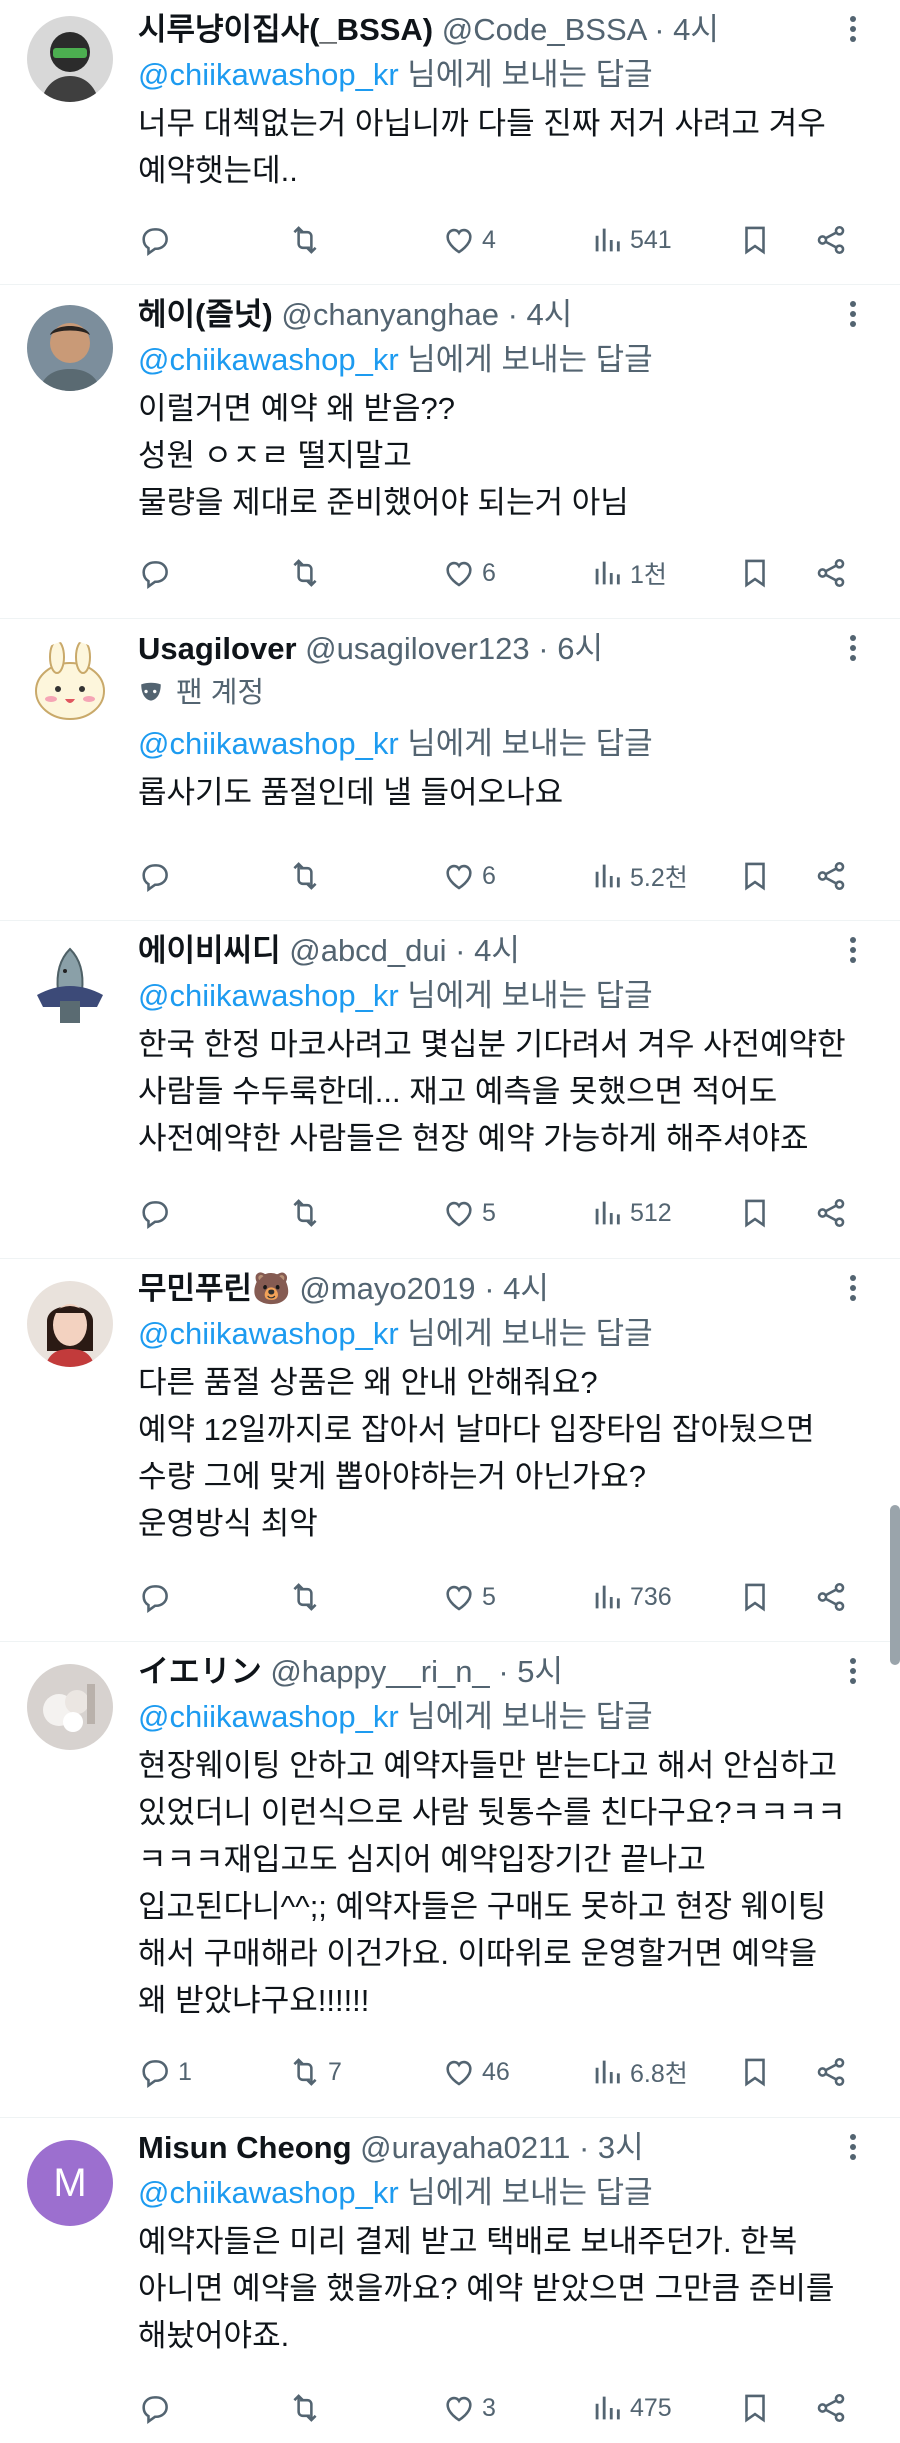  I want to click on retweet-icon, so click(305, 876).